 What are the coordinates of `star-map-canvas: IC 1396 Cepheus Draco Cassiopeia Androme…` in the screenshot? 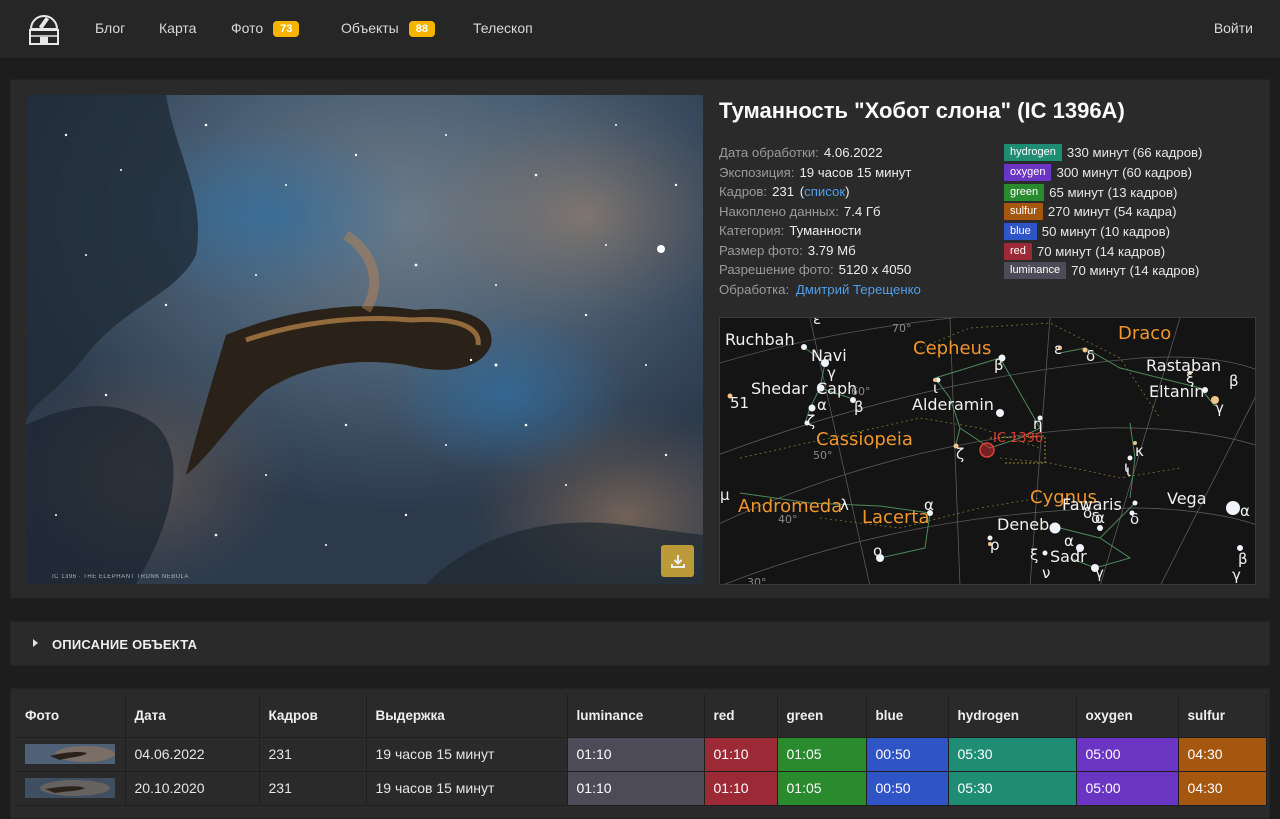 It's located at (987, 451).